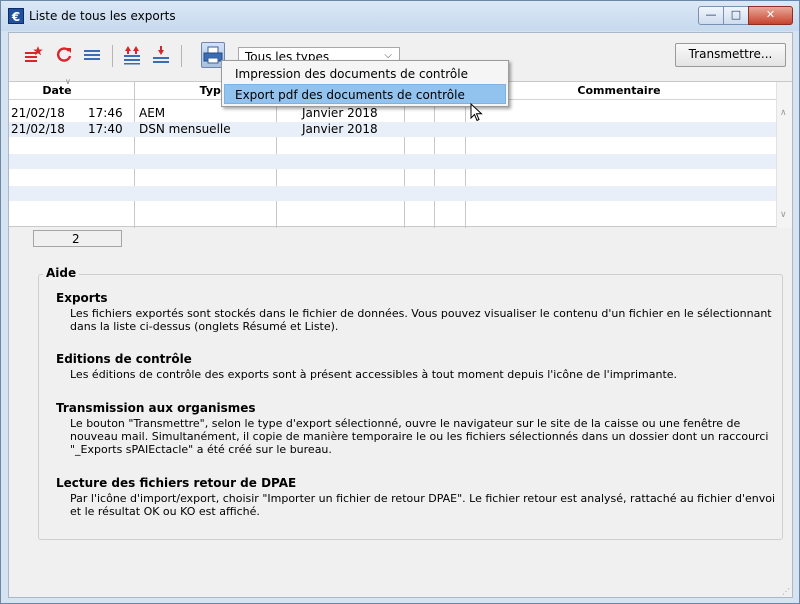 This screenshot has height=604, width=800. What do you see at coordinates (61, 273) in the screenshot?
I see `help-title: Aide` at bounding box center [61, 273].